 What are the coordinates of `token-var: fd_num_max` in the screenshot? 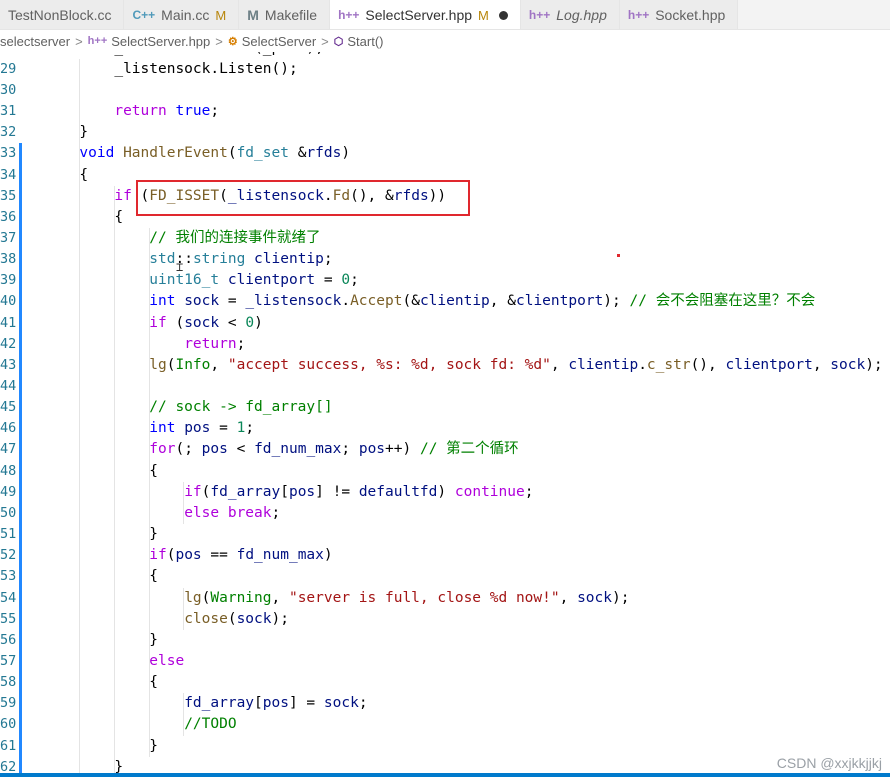 It's located at (298, 449).